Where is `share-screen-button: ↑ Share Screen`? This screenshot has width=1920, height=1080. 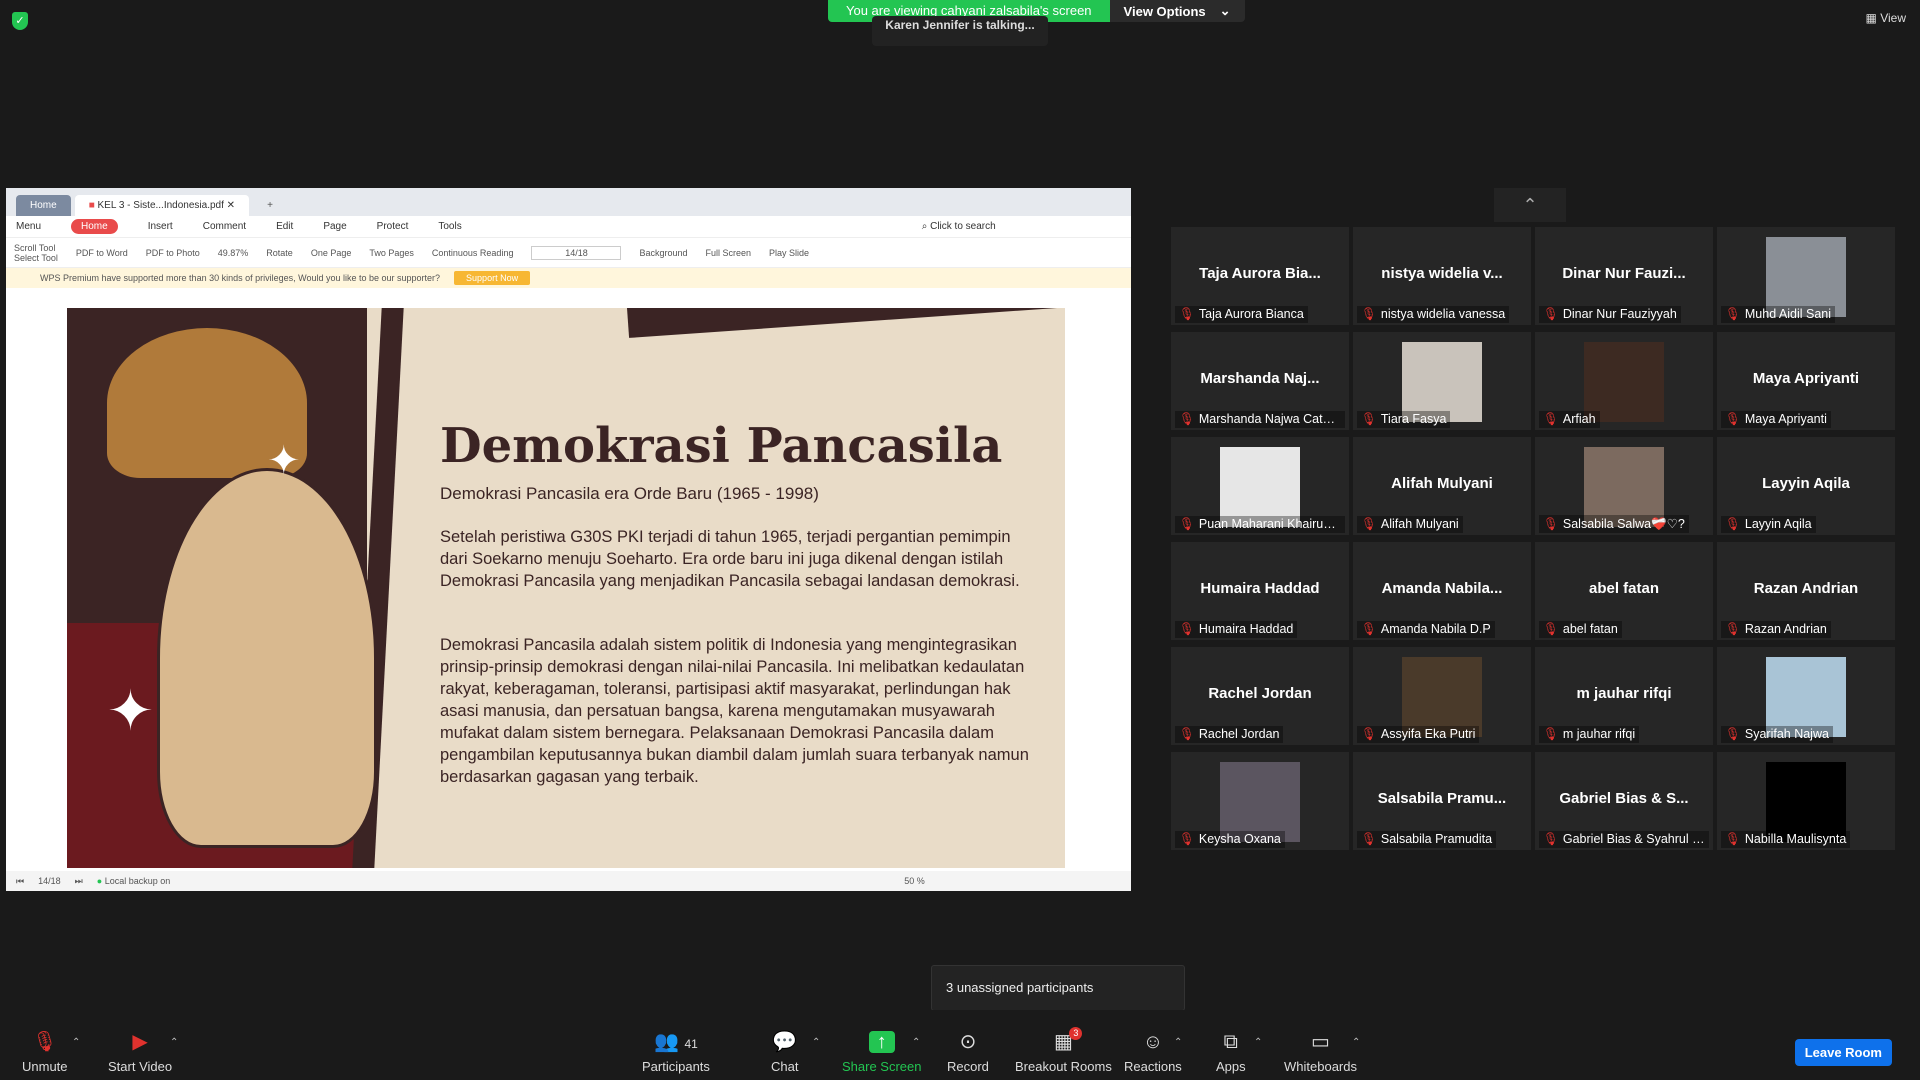 share-screen-button: ↑ Share Screen is located at coordinates (882, 1052).